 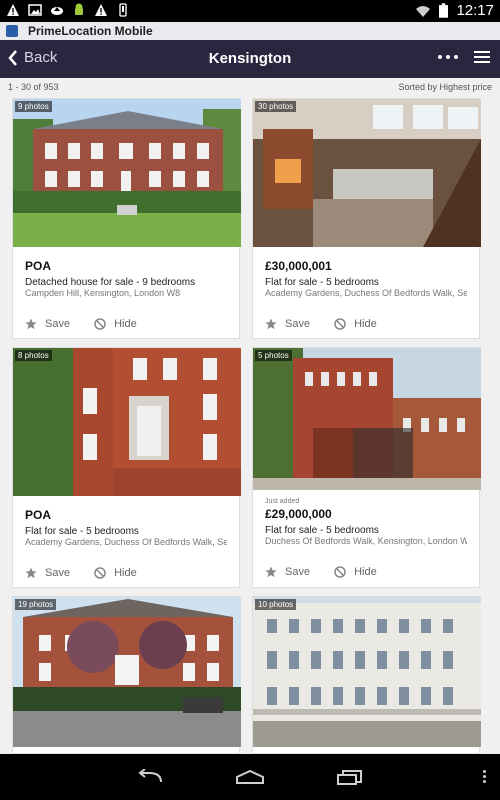 I want to click on overflow-menu-icon, so click(x=484, y=776).